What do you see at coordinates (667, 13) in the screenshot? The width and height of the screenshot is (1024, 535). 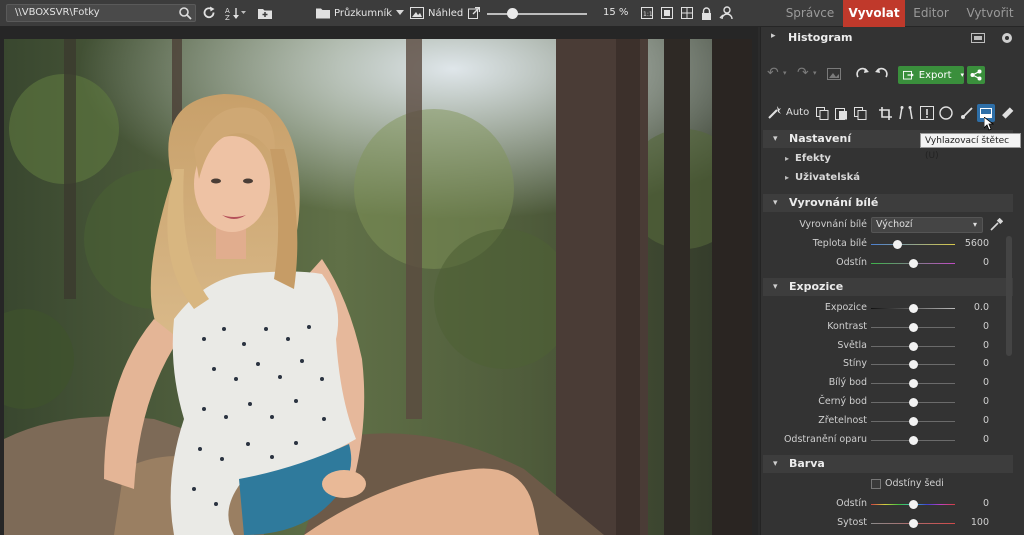 I see `fit-screen-icon` at bounding box center [667, 13].